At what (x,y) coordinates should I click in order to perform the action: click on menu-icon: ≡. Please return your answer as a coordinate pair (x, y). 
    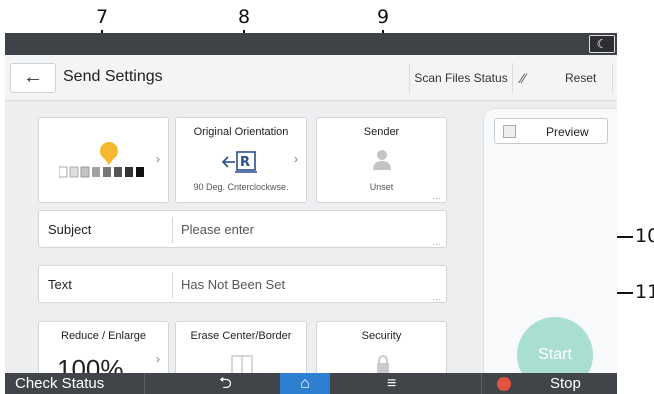
    Looking at the image, I should click on (391, 383).